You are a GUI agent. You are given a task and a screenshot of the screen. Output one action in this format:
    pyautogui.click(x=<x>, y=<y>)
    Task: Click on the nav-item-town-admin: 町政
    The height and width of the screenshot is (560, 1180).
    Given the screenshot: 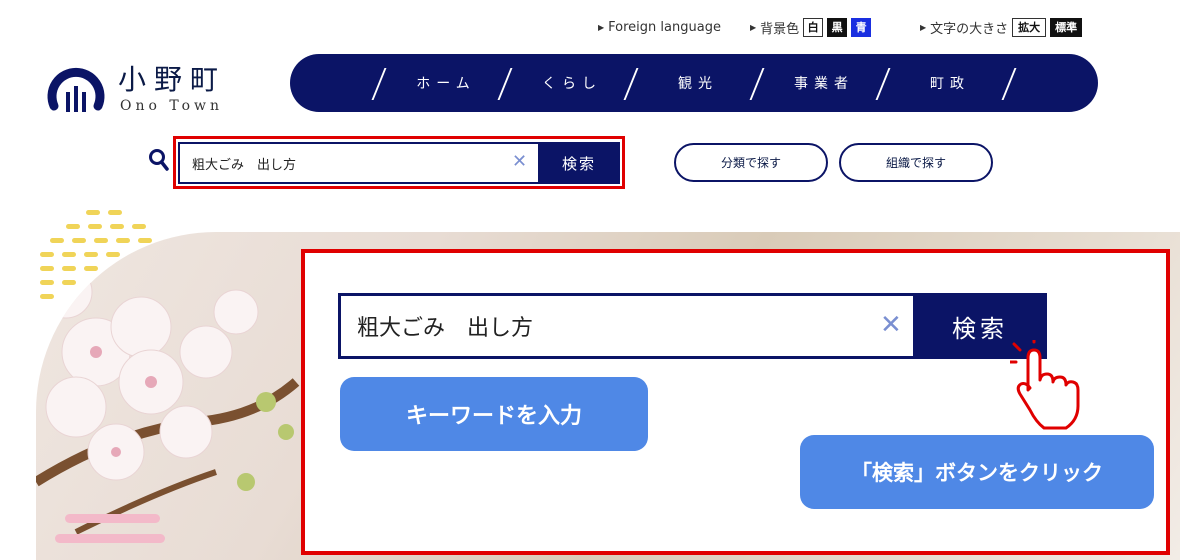 What is the action you would take?
    pyautogui.click(x=950, y=83)
    